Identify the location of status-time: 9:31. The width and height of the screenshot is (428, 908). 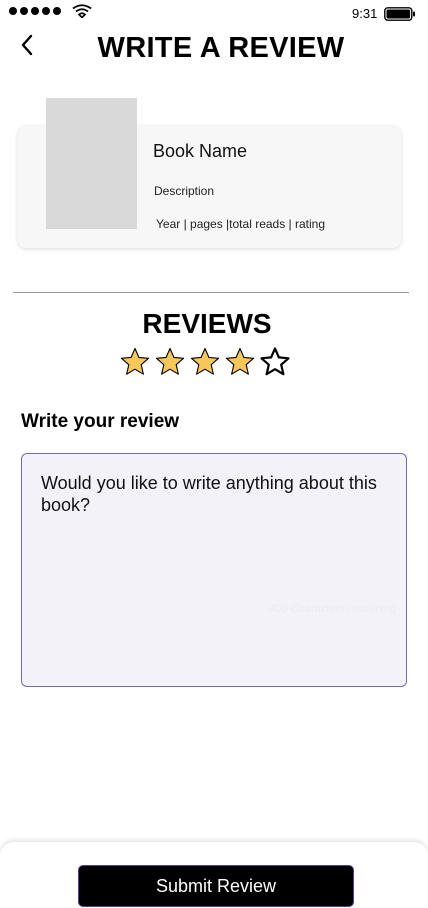
(365, 13).